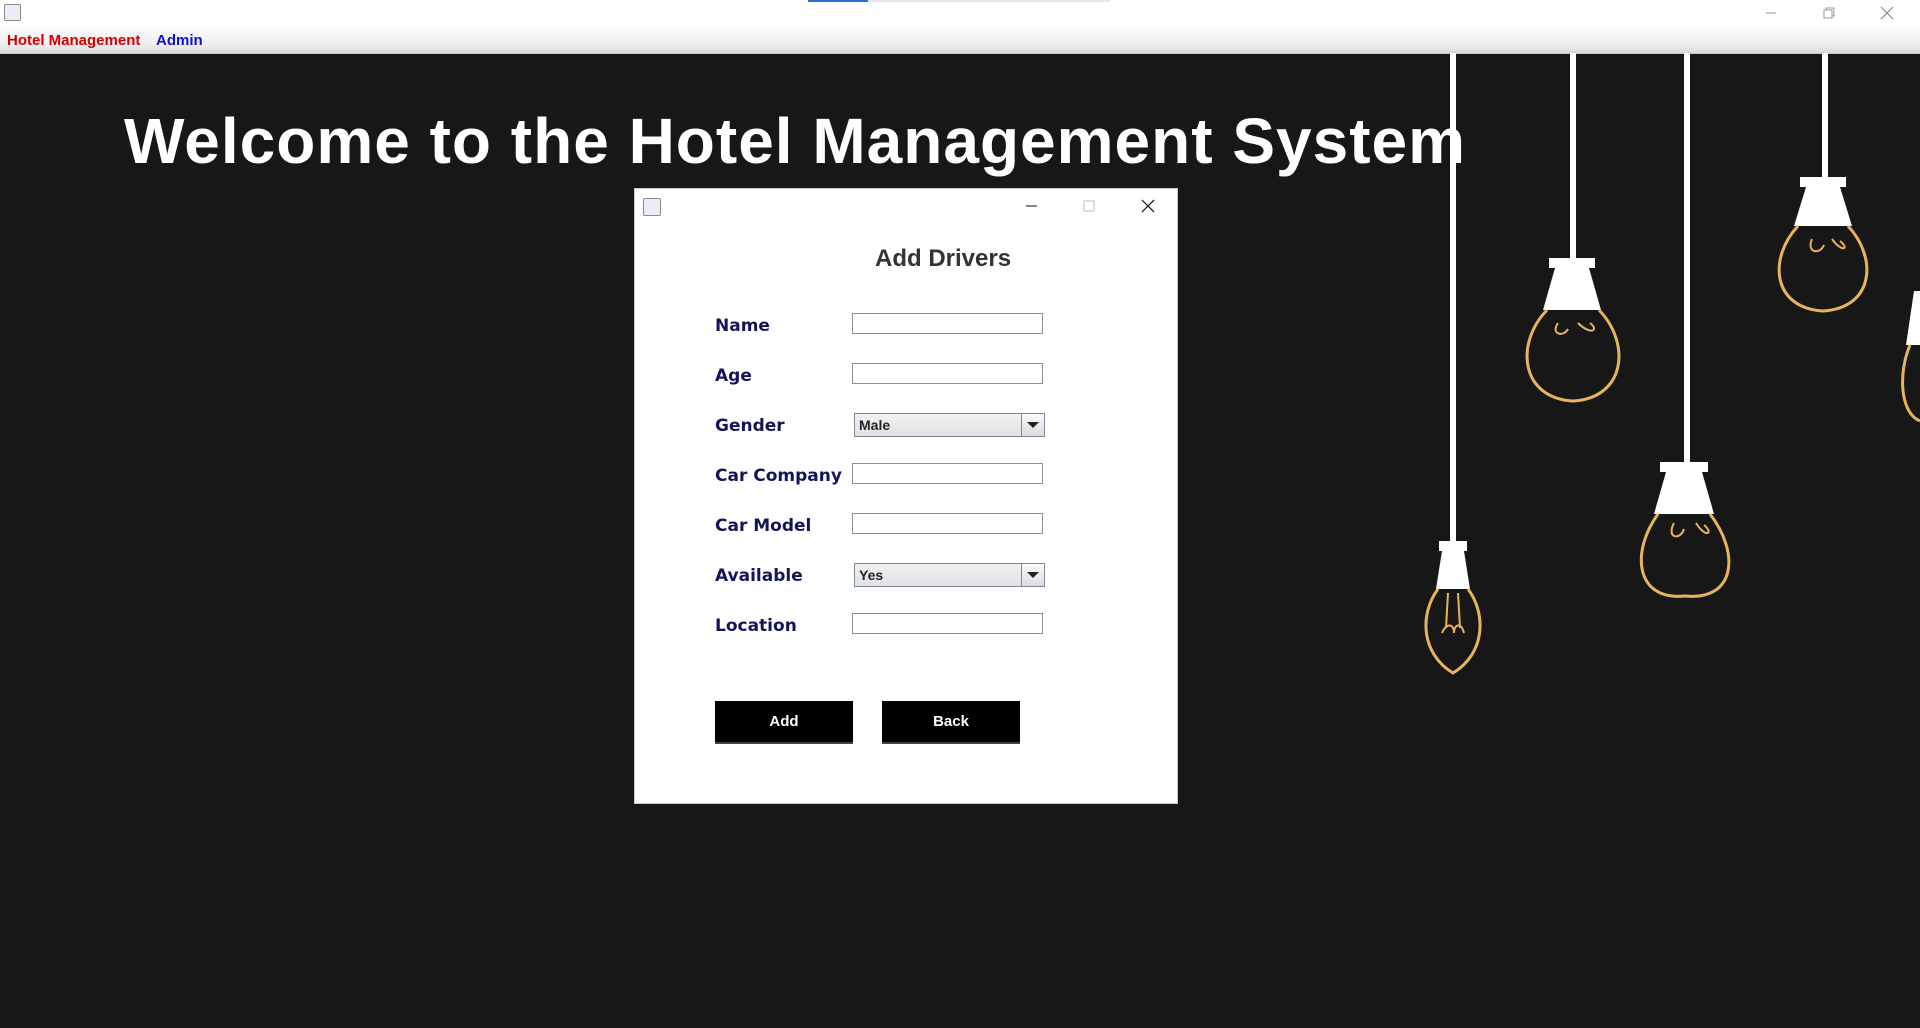 This screenshot has width=1920, height=1028. What do you see at coordinates (947, 623) in the screenshot?
I see `location-input` at bounding box center [947, 623].